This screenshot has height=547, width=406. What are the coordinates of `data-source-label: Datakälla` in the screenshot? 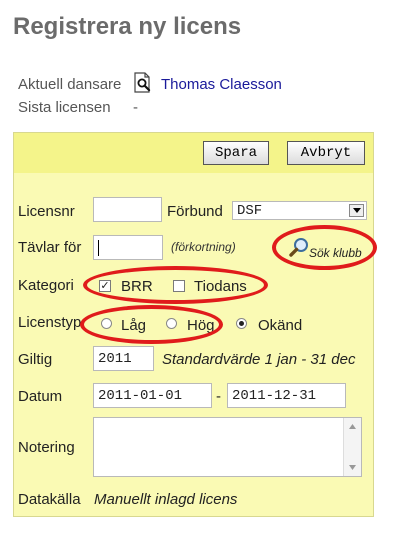 It's located at (49, 499).